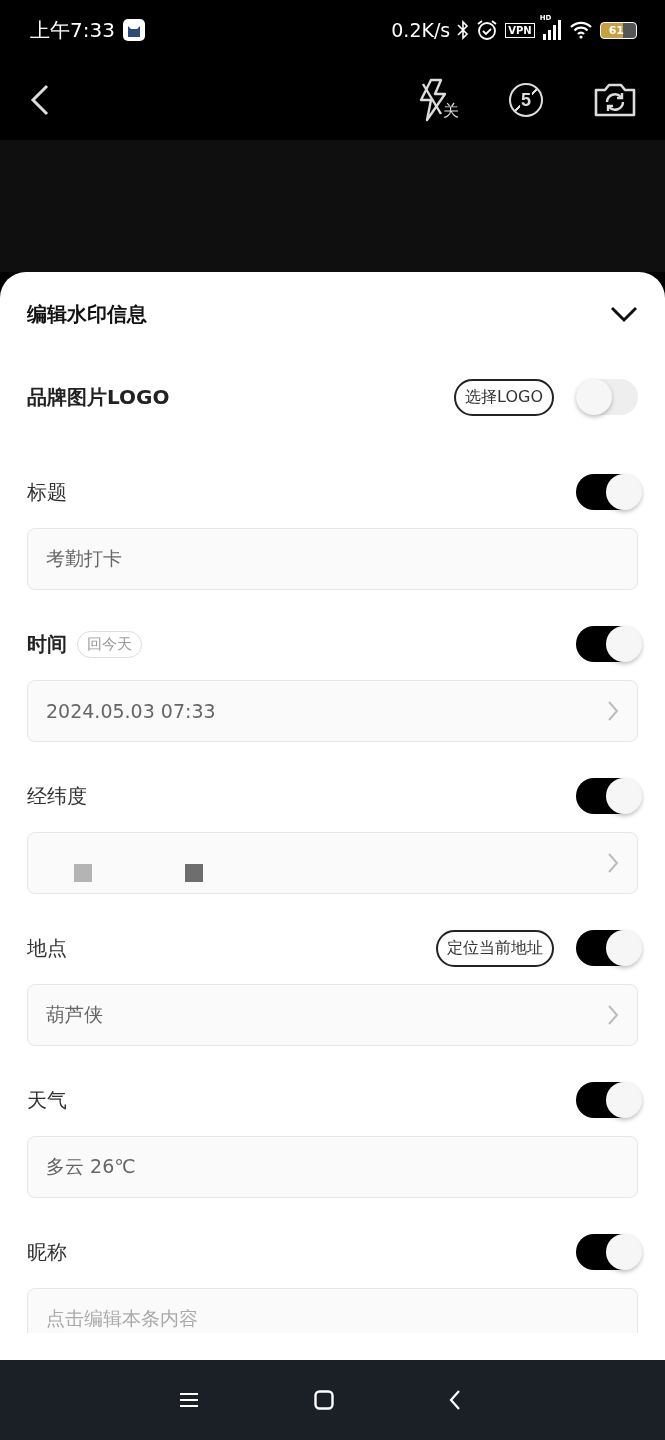  Describe the element at coordinates (463, 30) in the screenshot. I see `bluetooth-icon` at that location.